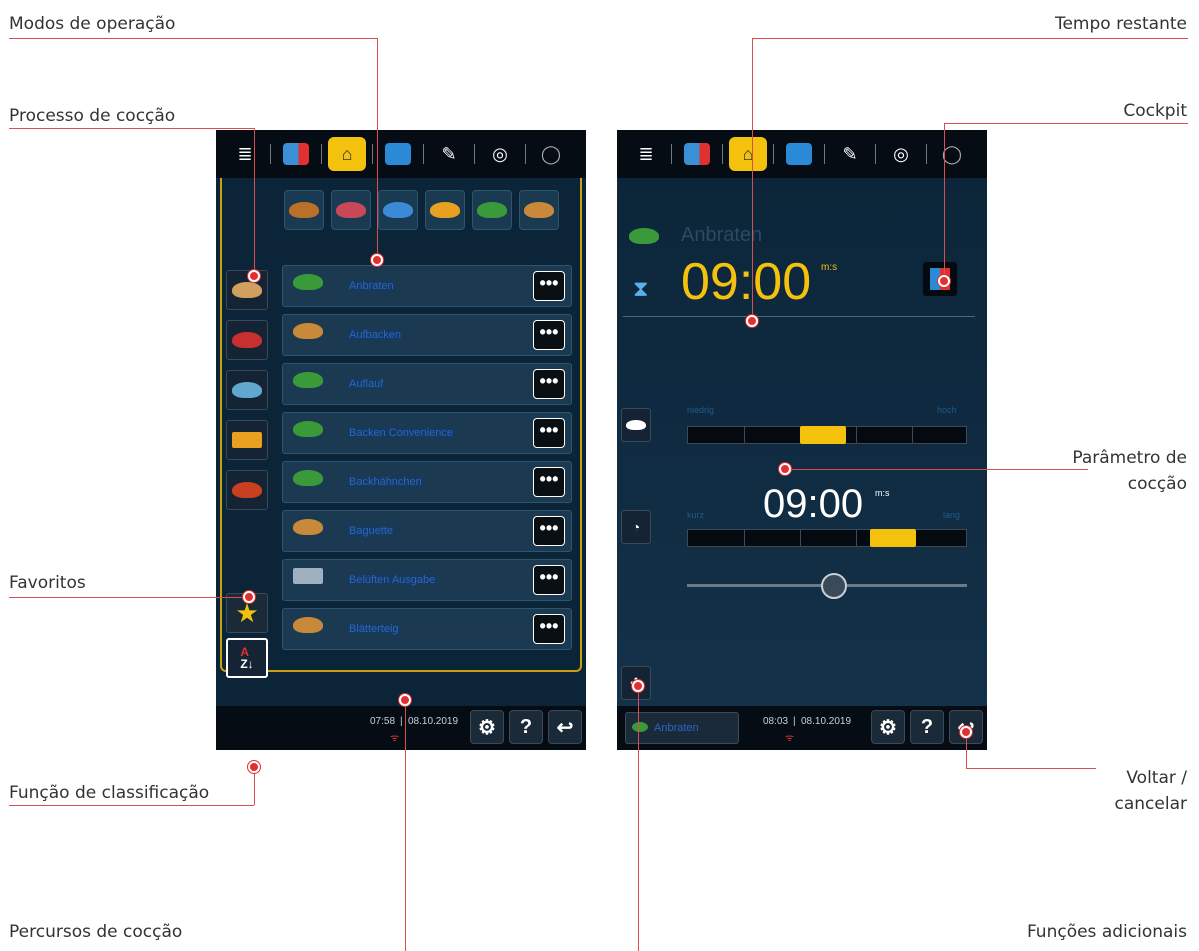 This screenshot has width=1199, height=951. Describe the element at coordinates (427, 580) in the screenshot. I see `list-item: Belüften Ausgabe •••` at that location.